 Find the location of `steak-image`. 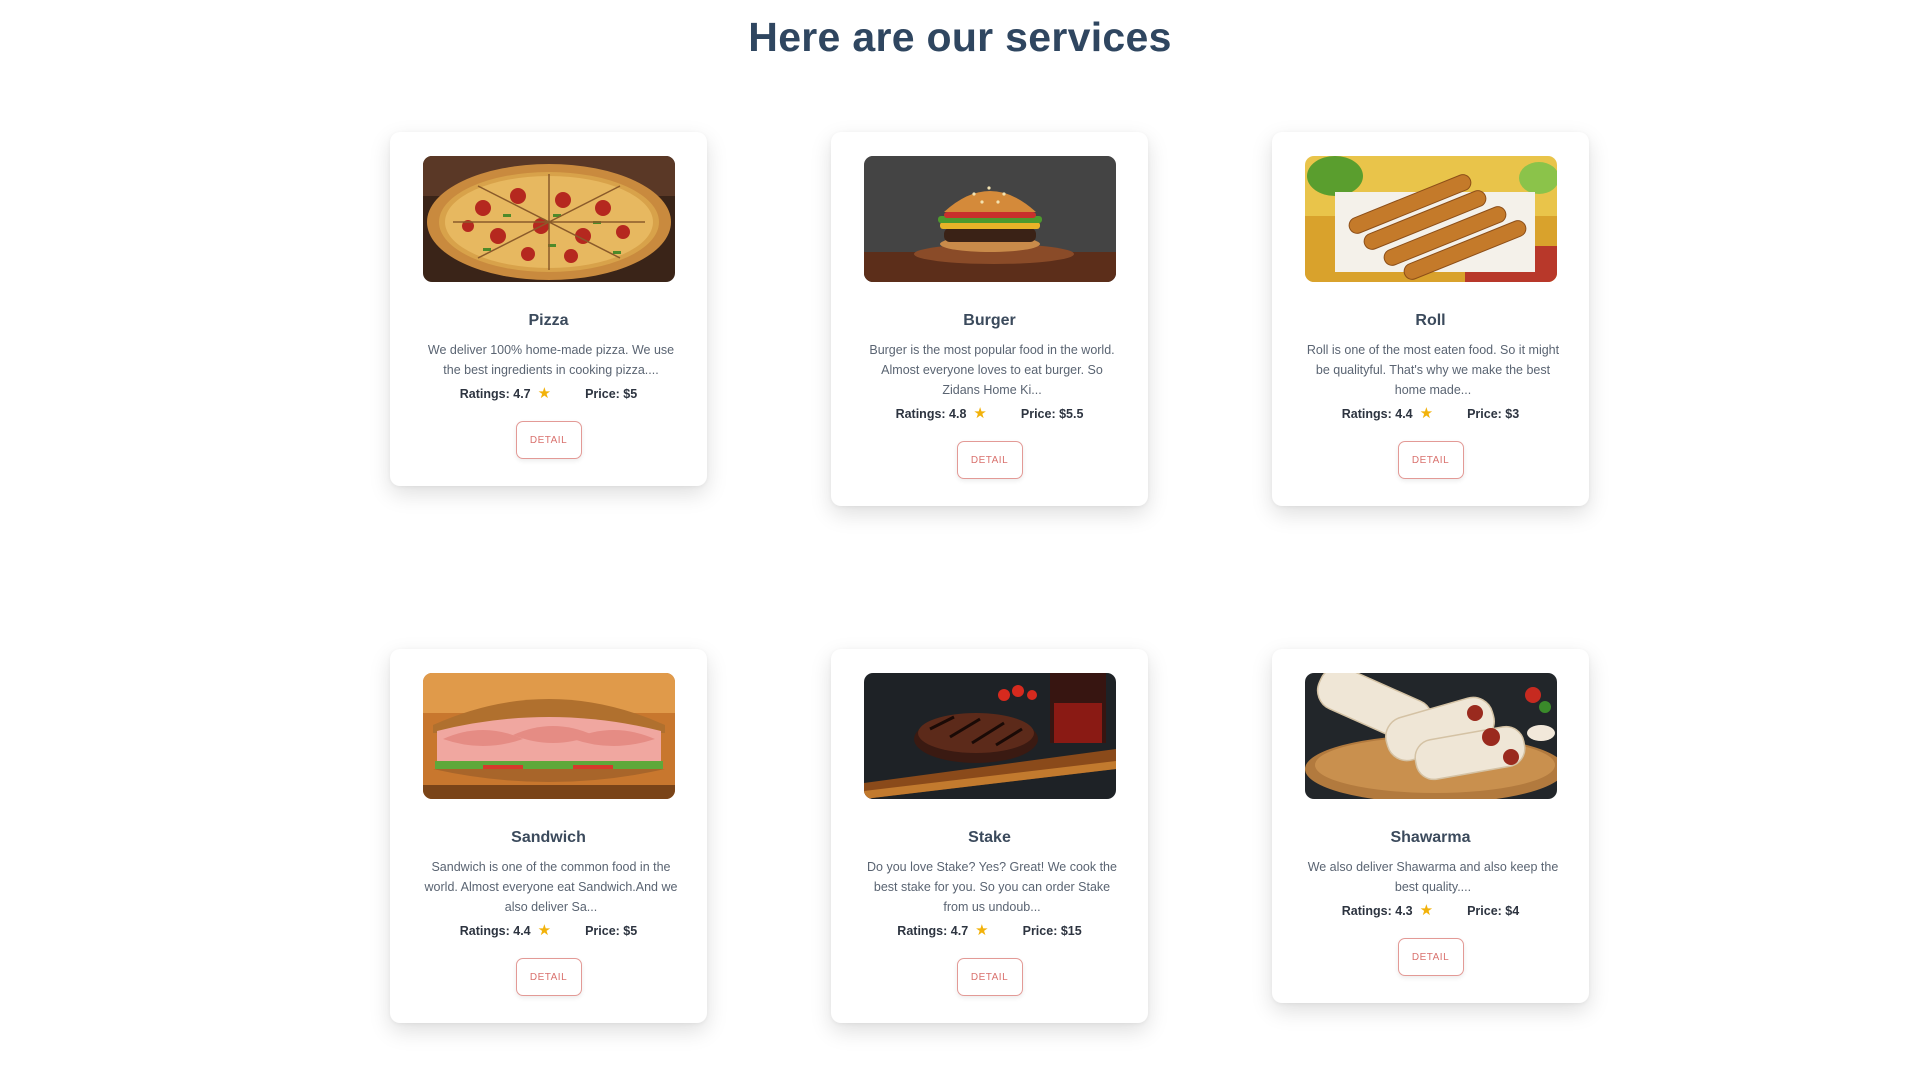

steak-image is located at coordinates (989, 736).